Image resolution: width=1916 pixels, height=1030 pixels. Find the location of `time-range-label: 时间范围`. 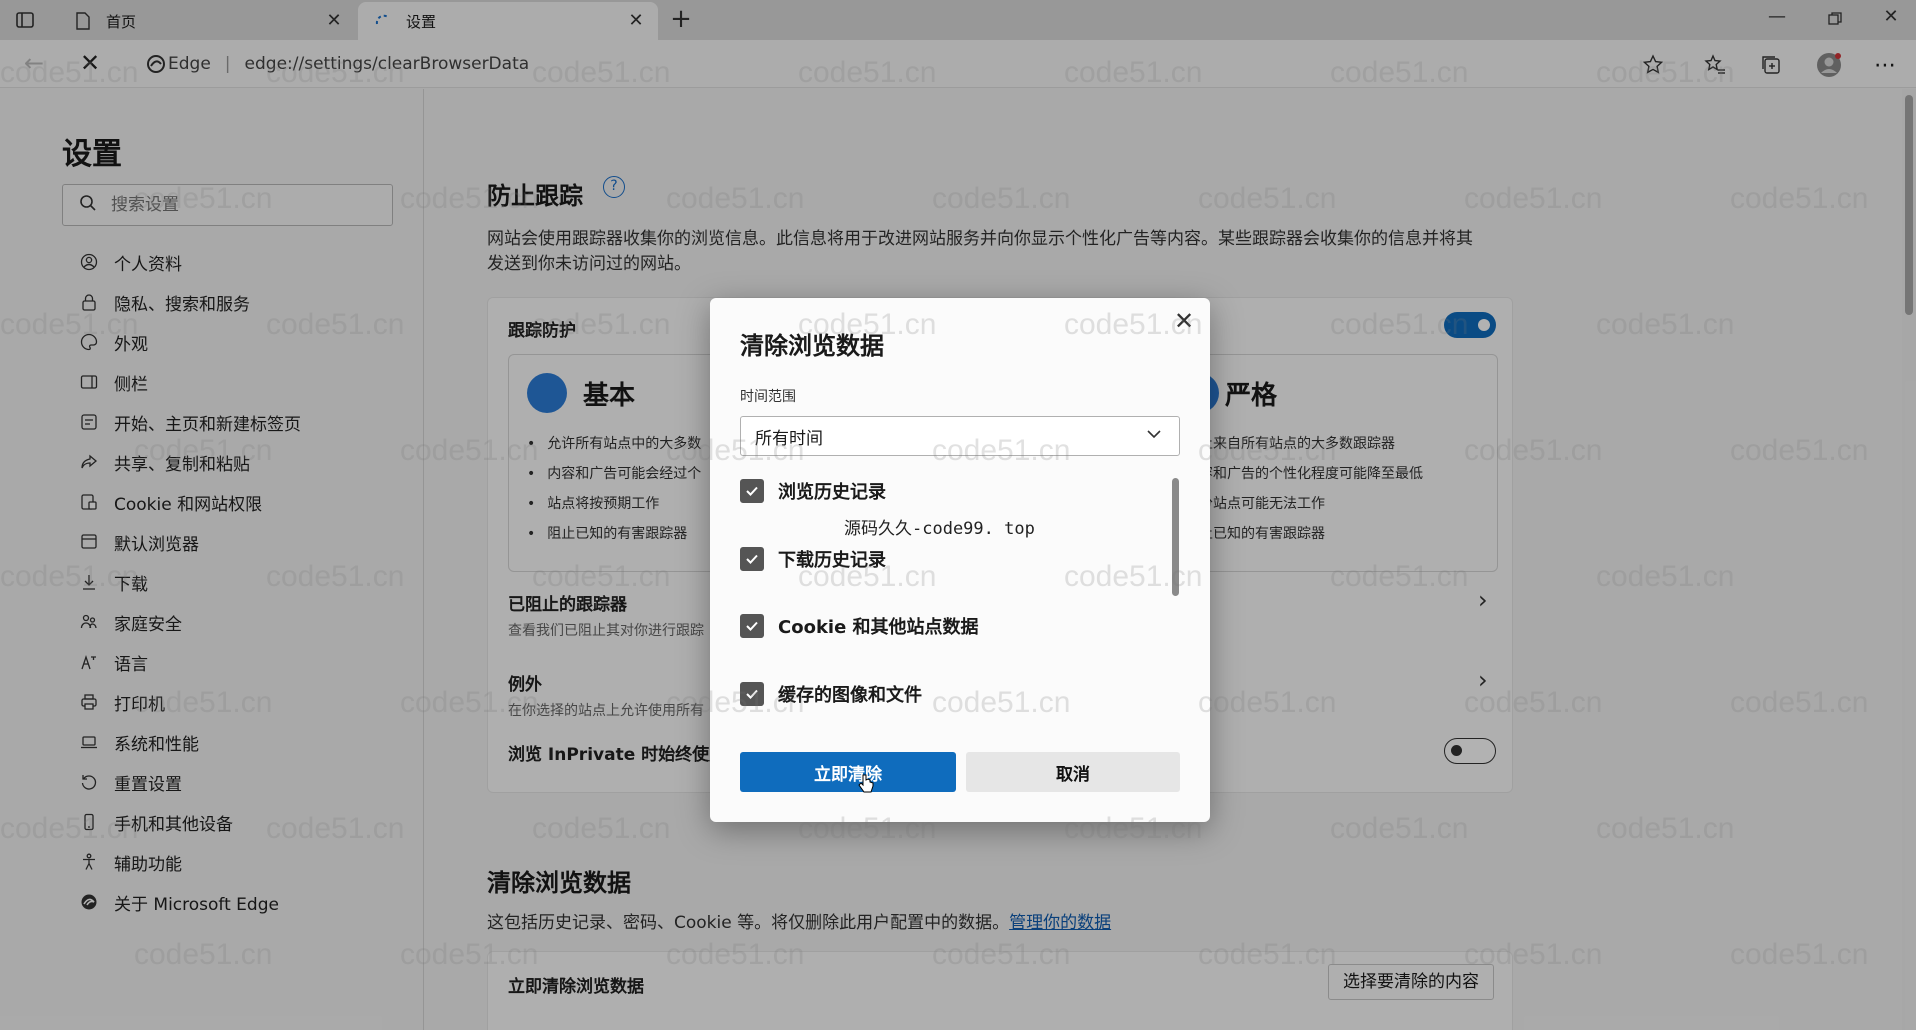

time-range-label: 时间范围 is located at coordinates (768, 397).